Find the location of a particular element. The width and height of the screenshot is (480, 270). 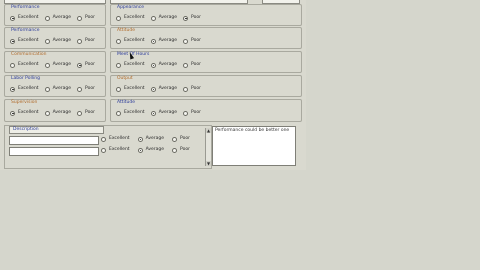

group-label: Performance is located at coordinates (25, 7).